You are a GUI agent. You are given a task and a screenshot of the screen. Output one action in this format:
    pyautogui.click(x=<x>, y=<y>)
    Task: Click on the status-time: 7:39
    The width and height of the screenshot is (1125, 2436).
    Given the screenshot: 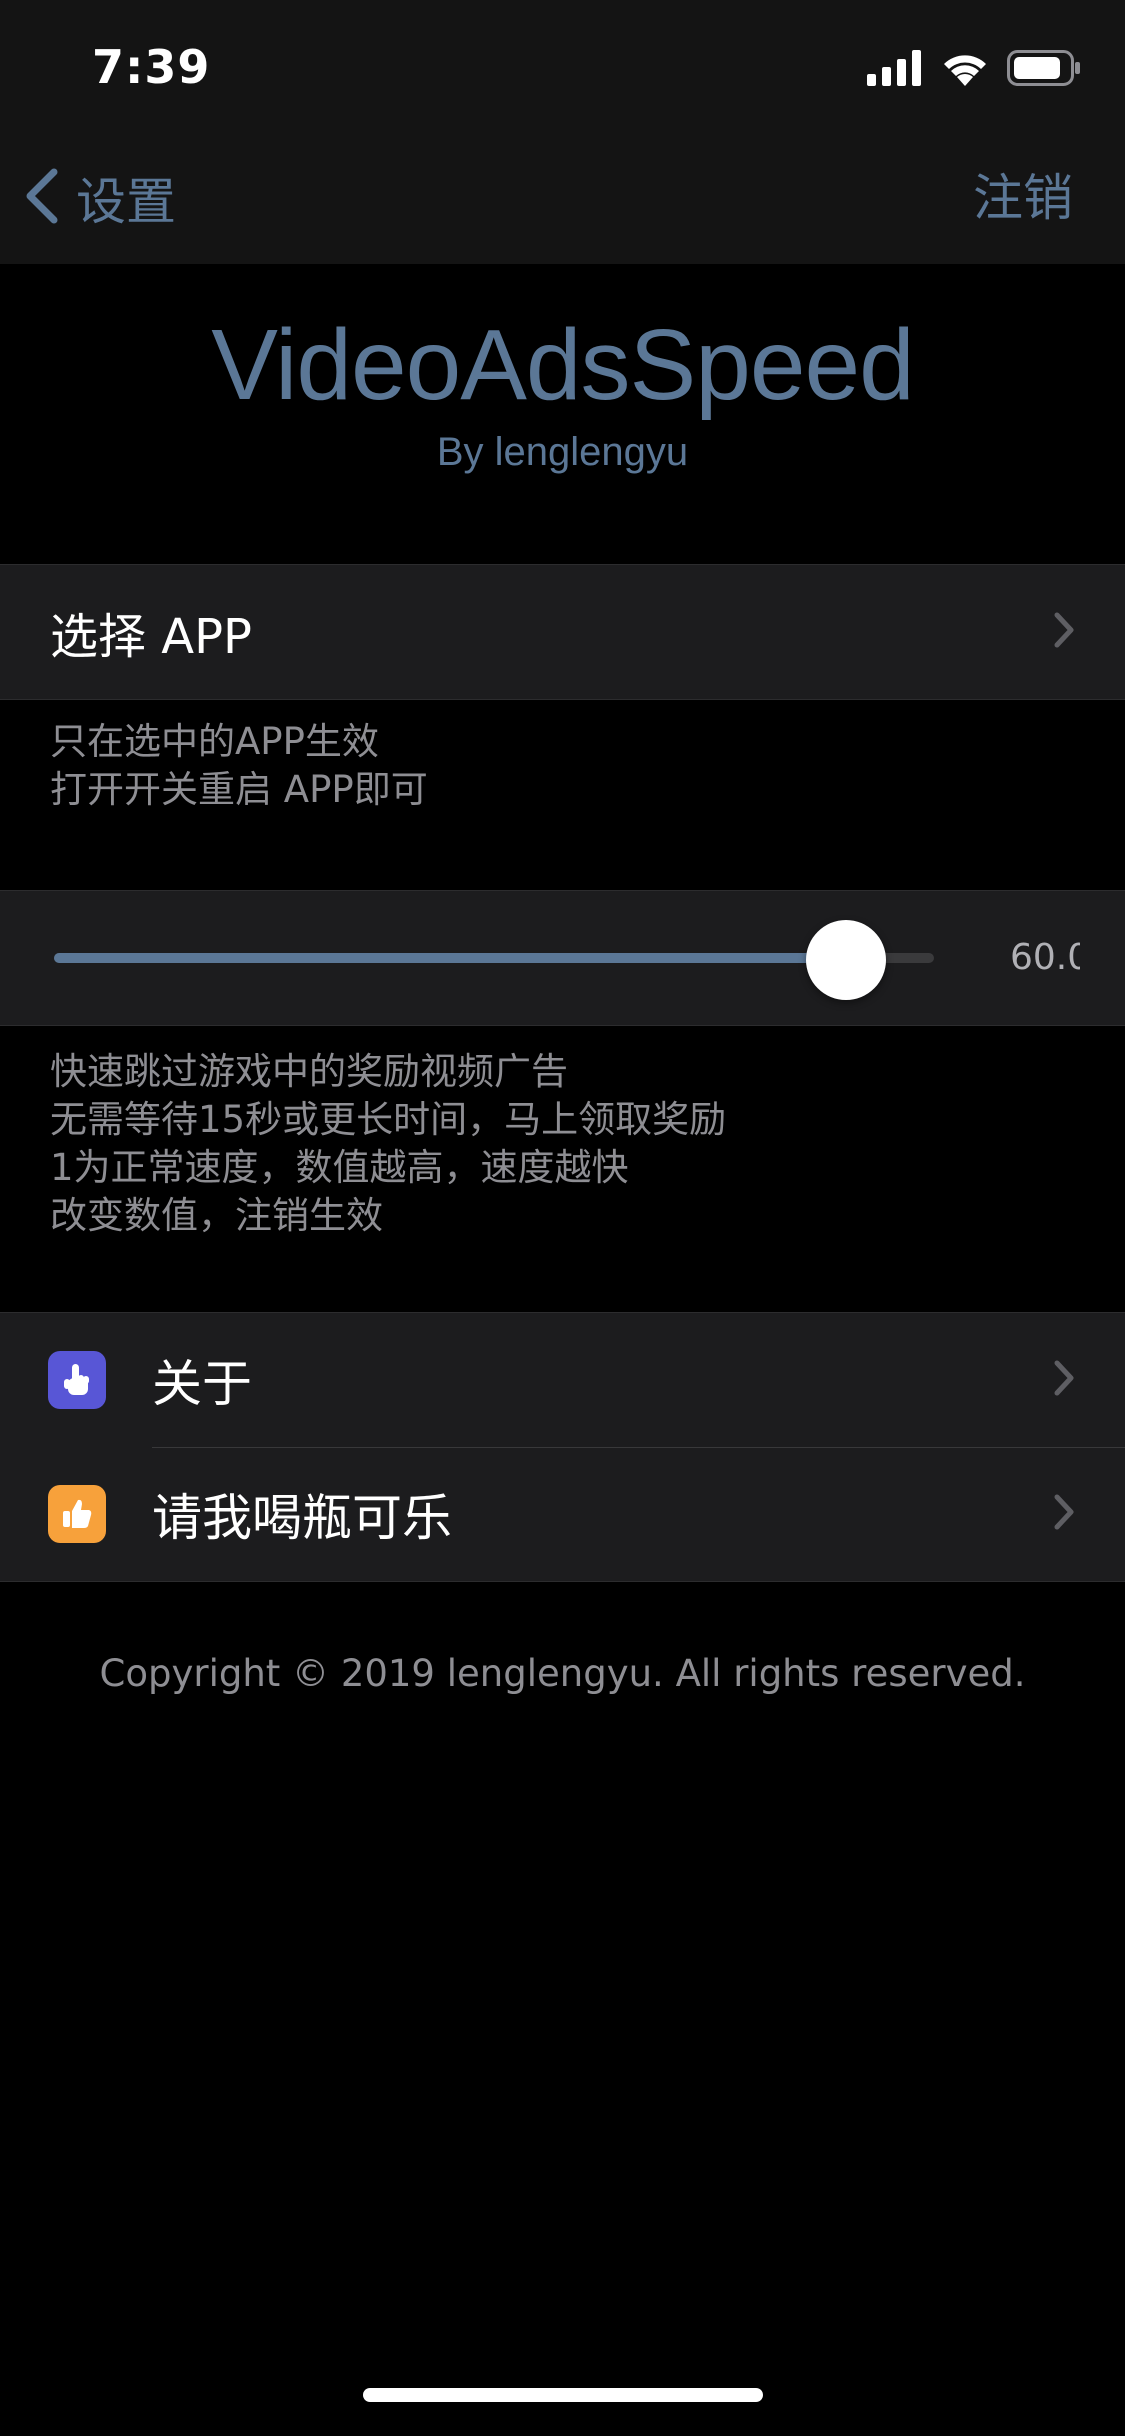 What is the action you would take?
    pyautogui.click(x=151, y=67)
    